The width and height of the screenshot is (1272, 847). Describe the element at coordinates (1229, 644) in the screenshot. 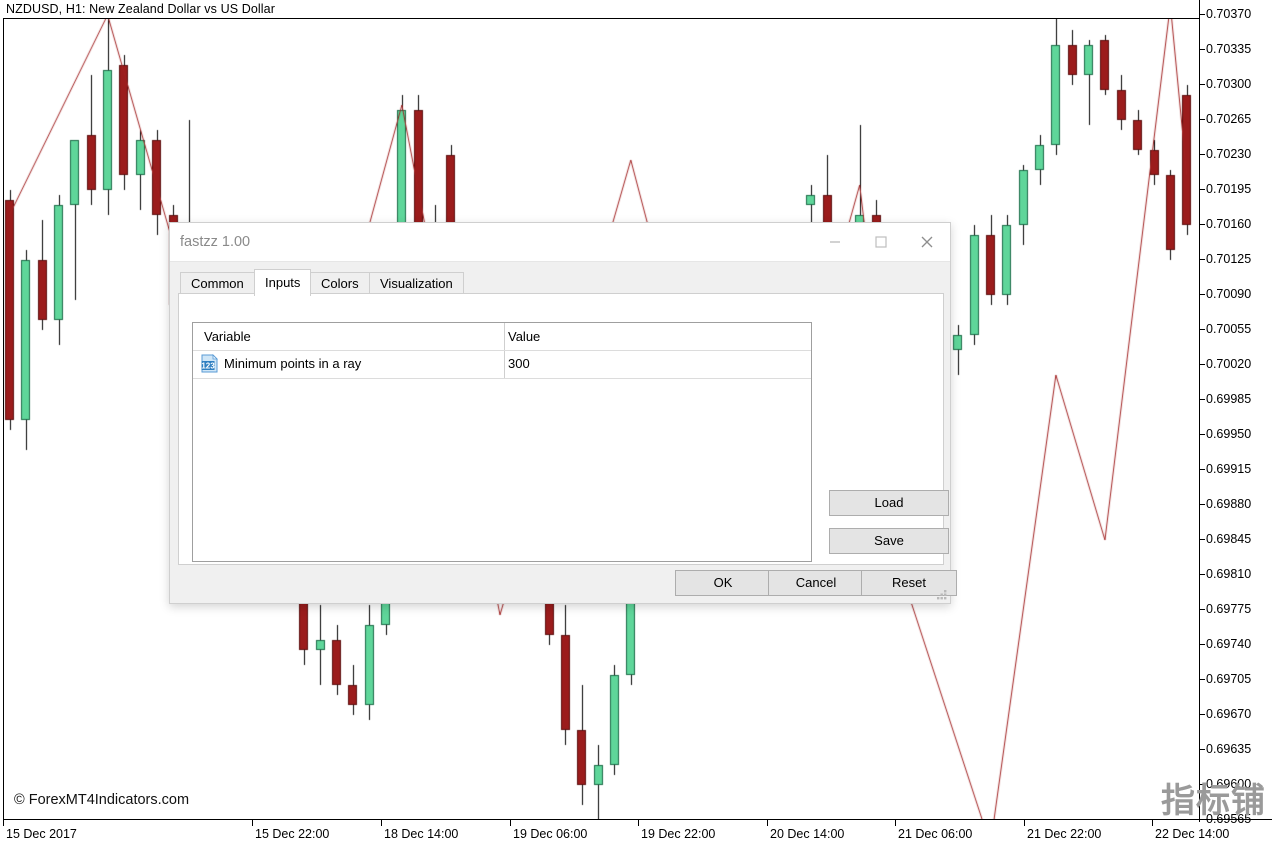

I see `price-axis-label: 0.69740` at that location.